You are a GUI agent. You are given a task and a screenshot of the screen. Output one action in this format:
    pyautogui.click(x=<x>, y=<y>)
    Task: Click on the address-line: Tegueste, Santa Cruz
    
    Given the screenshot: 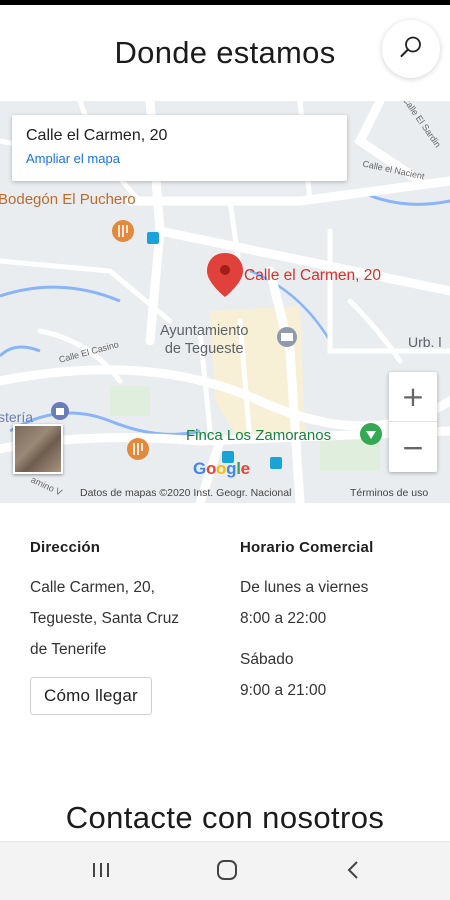 What is the action you would take?
    pyautogui.click(x=105, y=618)
    